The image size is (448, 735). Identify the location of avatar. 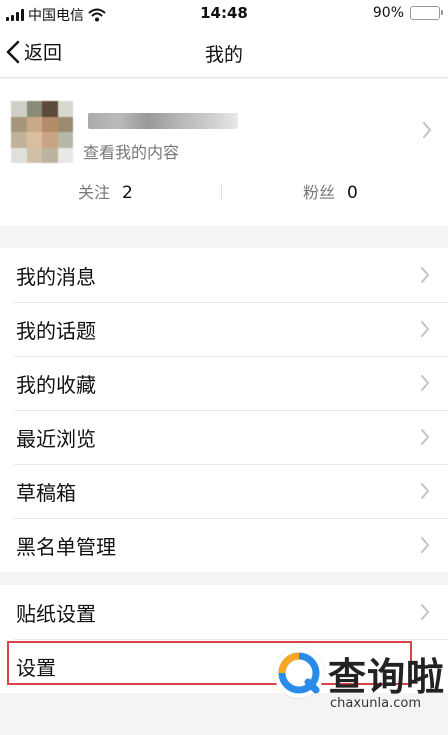
(42, 132).